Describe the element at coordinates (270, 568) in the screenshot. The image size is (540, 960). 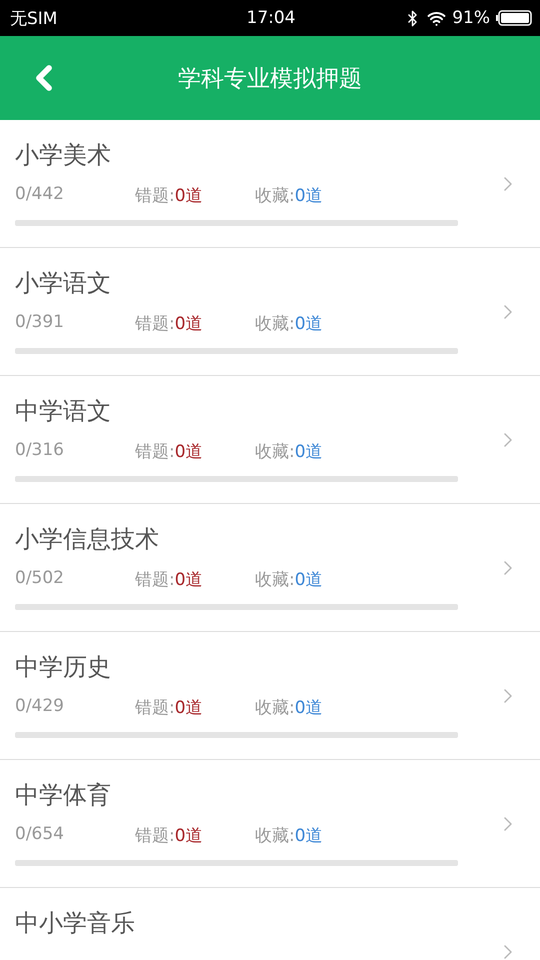
I see `subject-row: 小学信息技术 0/502 错题:0道 收藏:0道` at that location.